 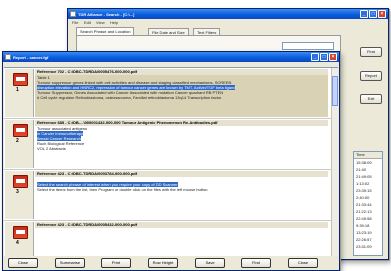 I want to click on time-cell: 23:31:09, so click(x=364, y=246).